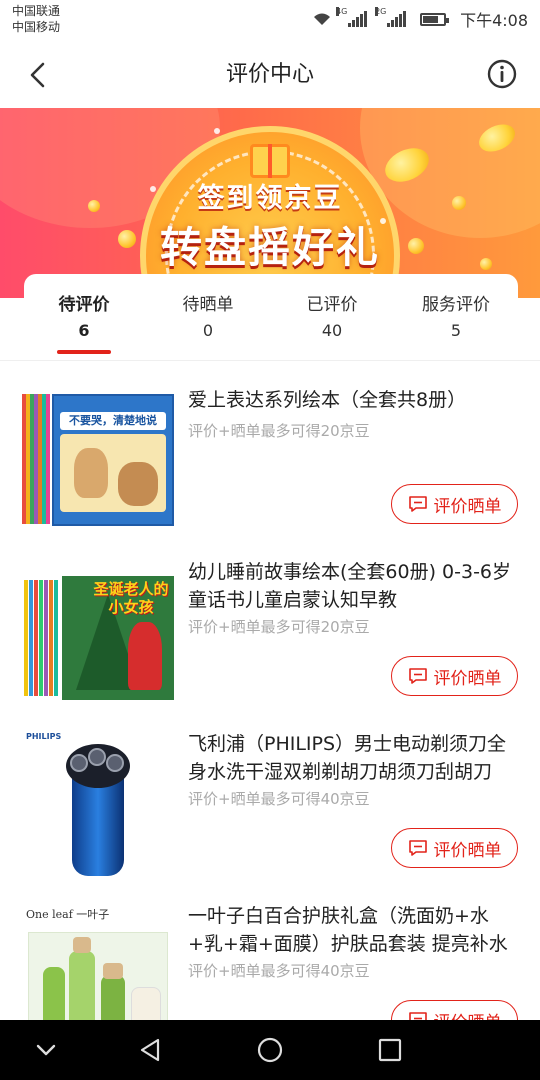 The image size is (540, 1080). I want to click on gift-icon, so click(270, 161).